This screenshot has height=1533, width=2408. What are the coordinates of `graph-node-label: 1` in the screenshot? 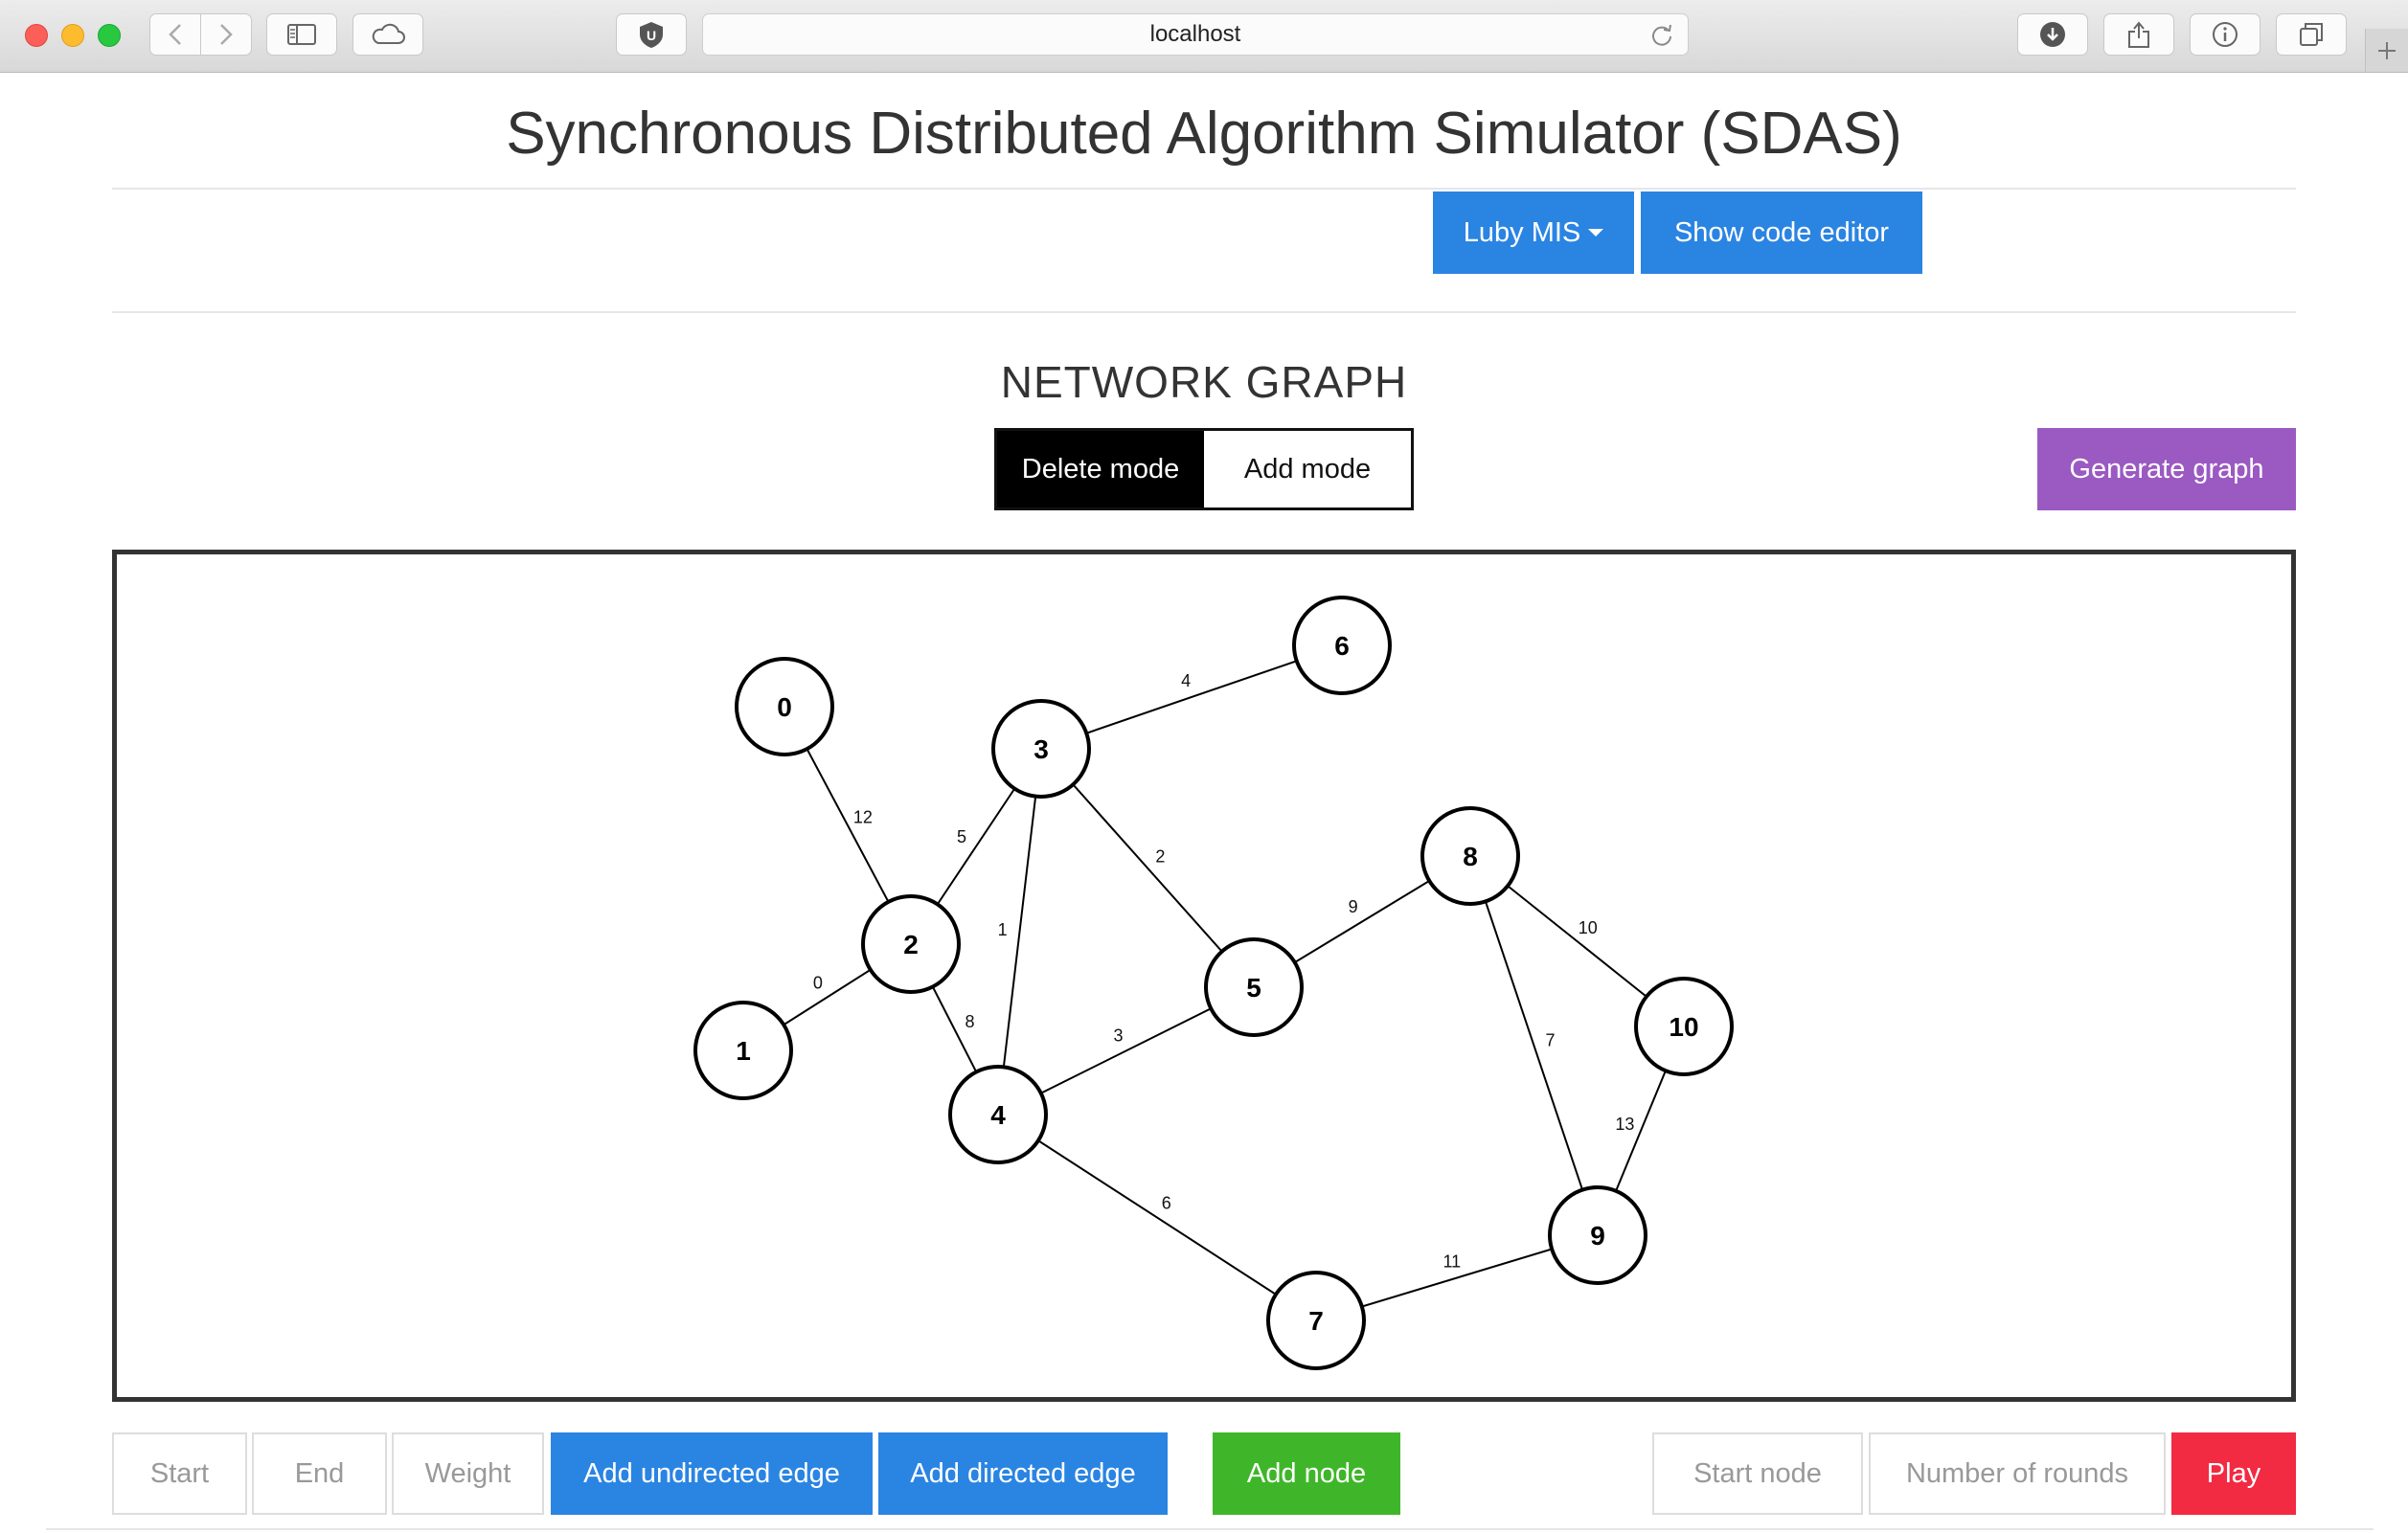 It's located at (743, 1051).